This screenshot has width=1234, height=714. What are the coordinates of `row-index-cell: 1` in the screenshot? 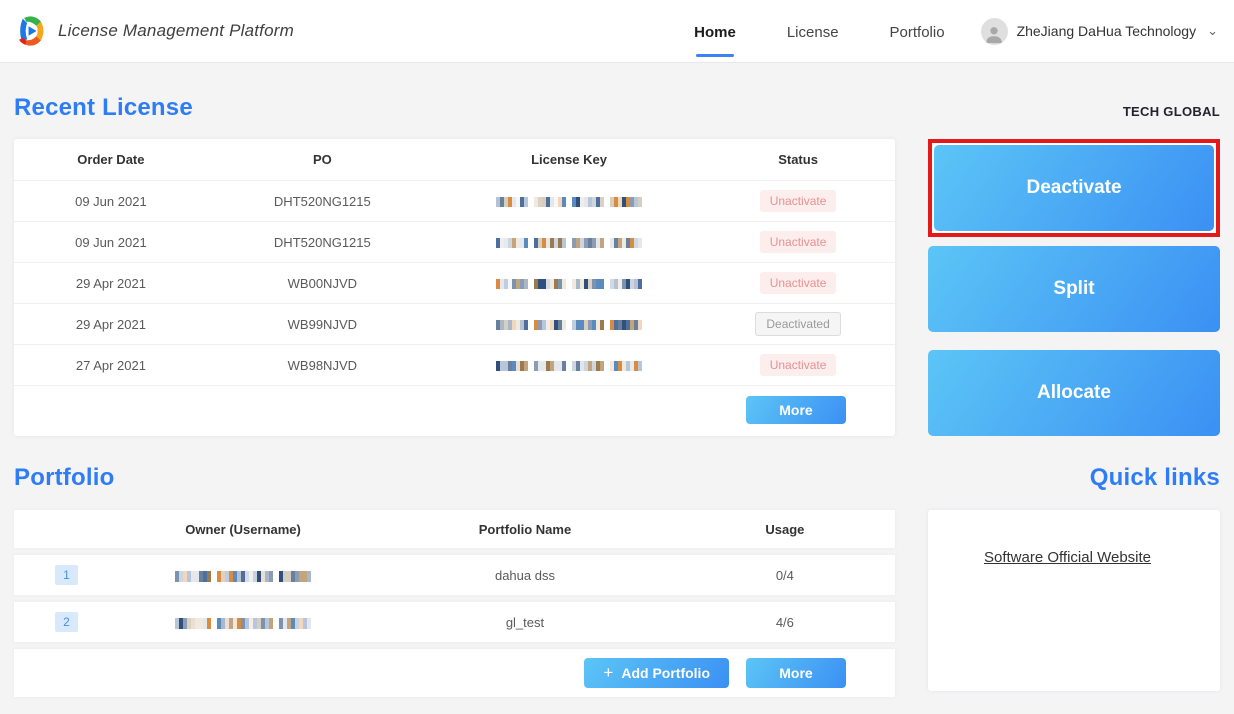 It's located at (62, 575).